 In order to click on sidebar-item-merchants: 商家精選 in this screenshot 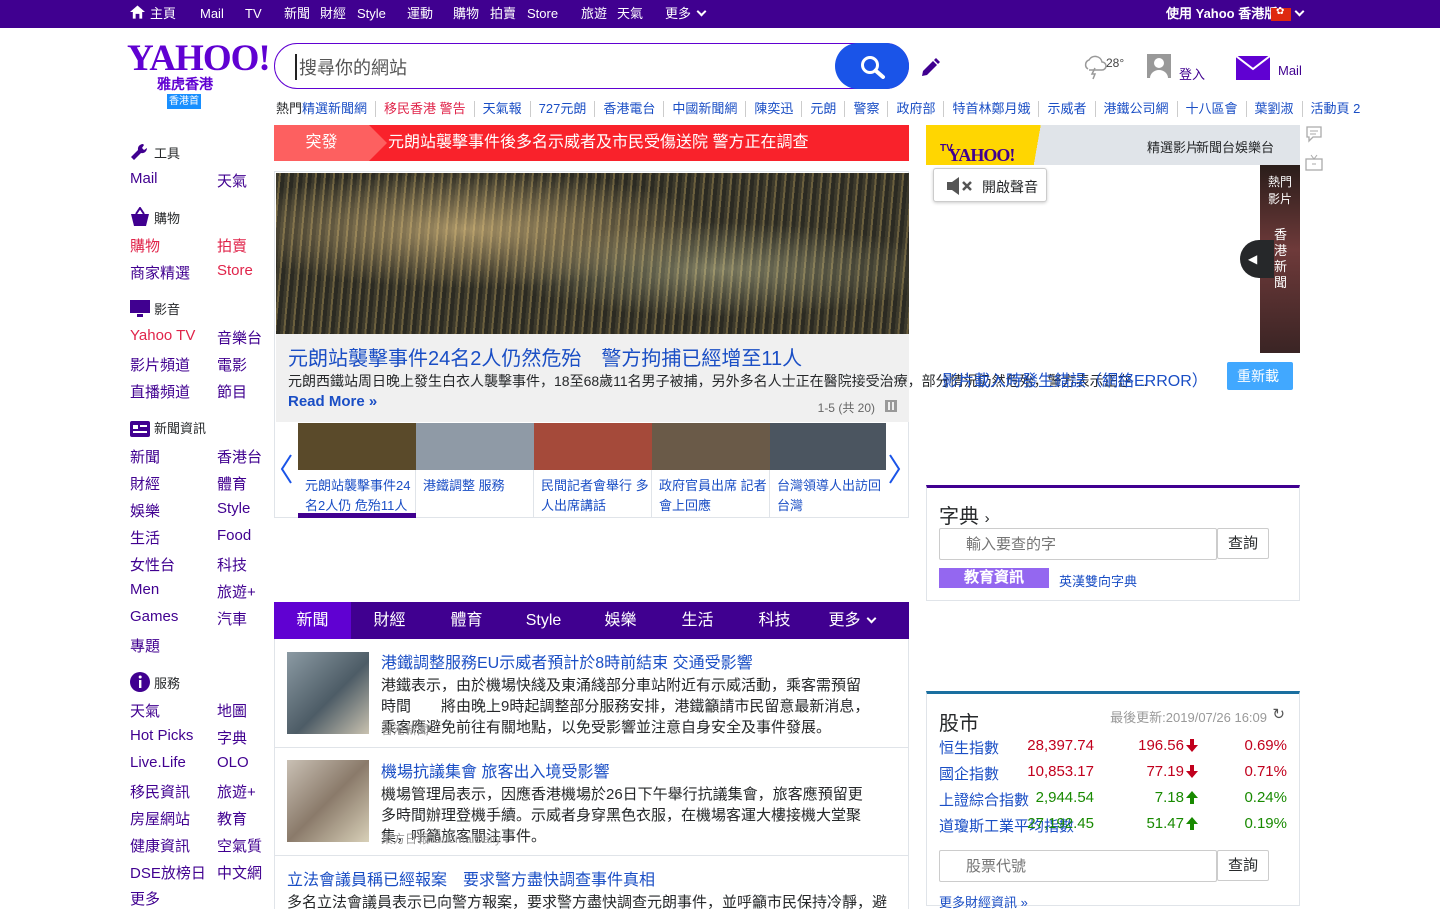, I will do `click(160, 272)`.